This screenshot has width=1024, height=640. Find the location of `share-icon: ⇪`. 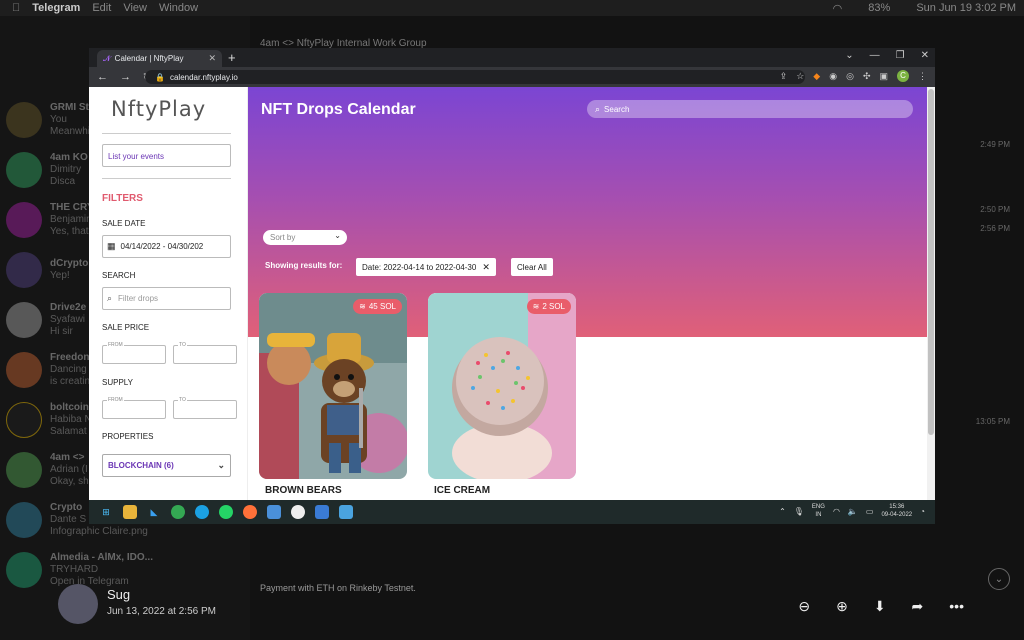

share-icon: ⇪ is located at coordinates (784, 76).